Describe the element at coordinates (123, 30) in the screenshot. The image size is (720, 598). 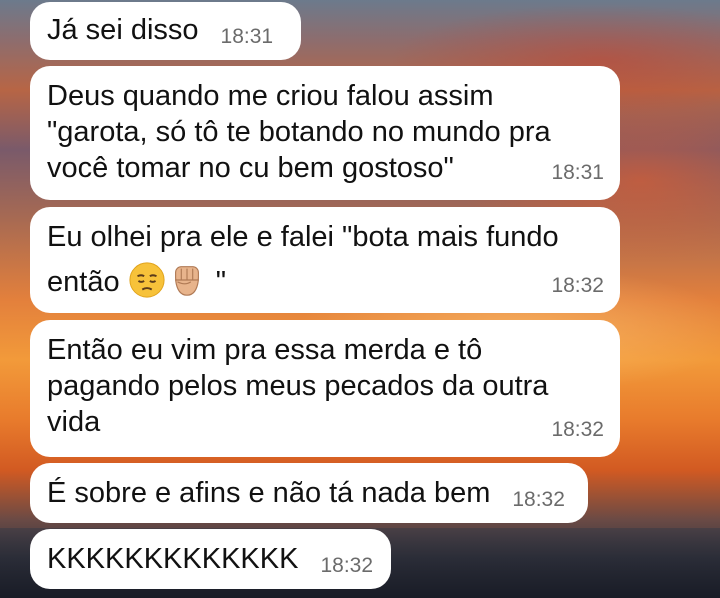
I see `message-text: Já sei disso` at that location.